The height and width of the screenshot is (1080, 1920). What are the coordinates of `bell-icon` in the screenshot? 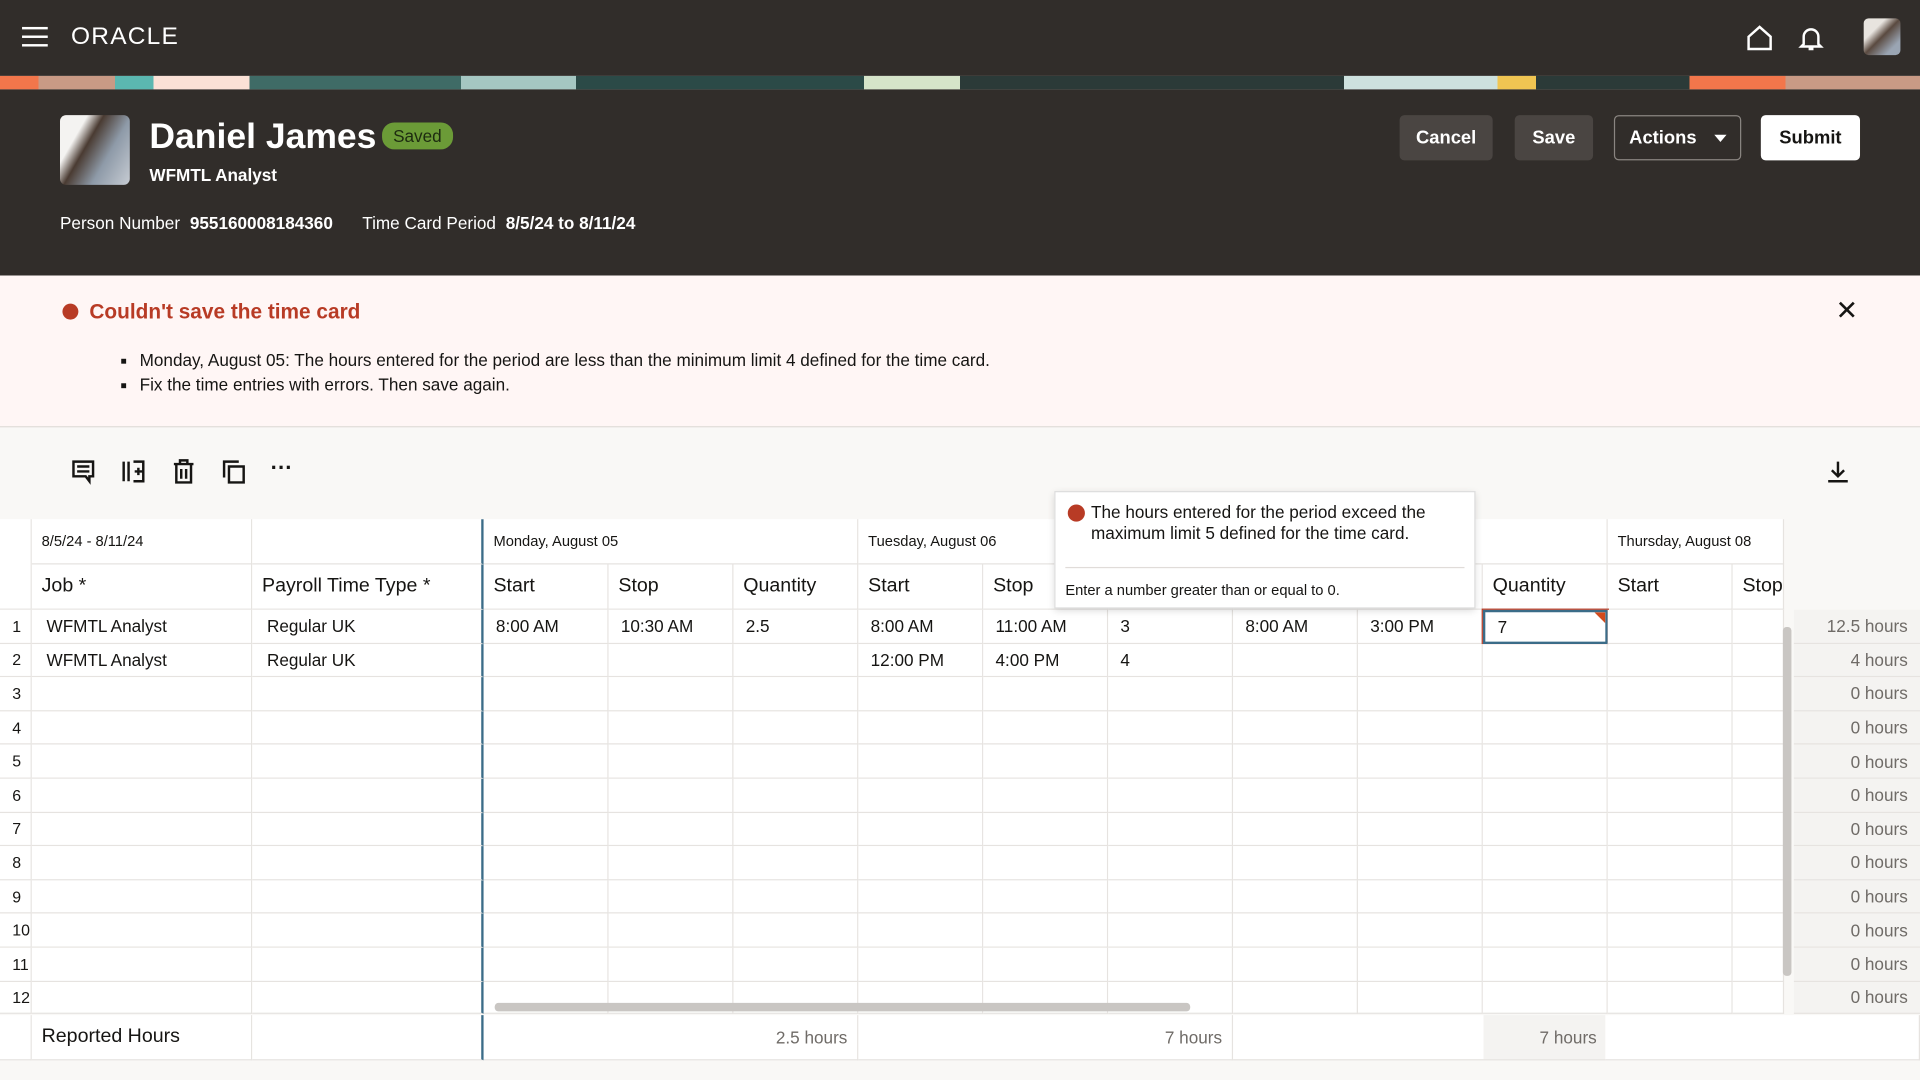 It's located at (1810, 37).